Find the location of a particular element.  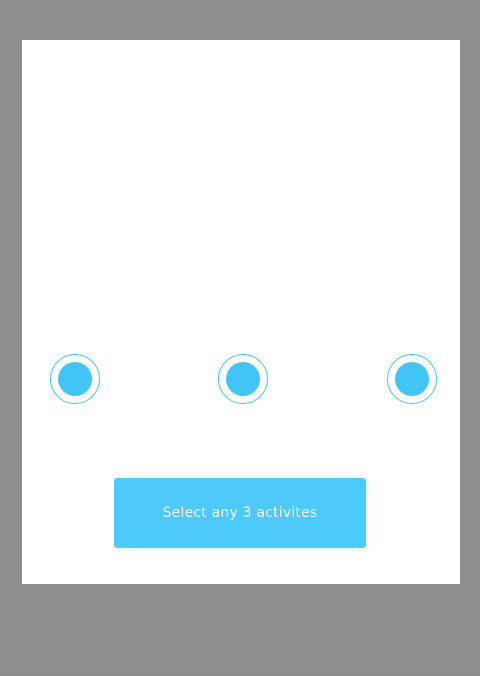

activity-option-1-selected-dot is located at coordinates (75, 379).